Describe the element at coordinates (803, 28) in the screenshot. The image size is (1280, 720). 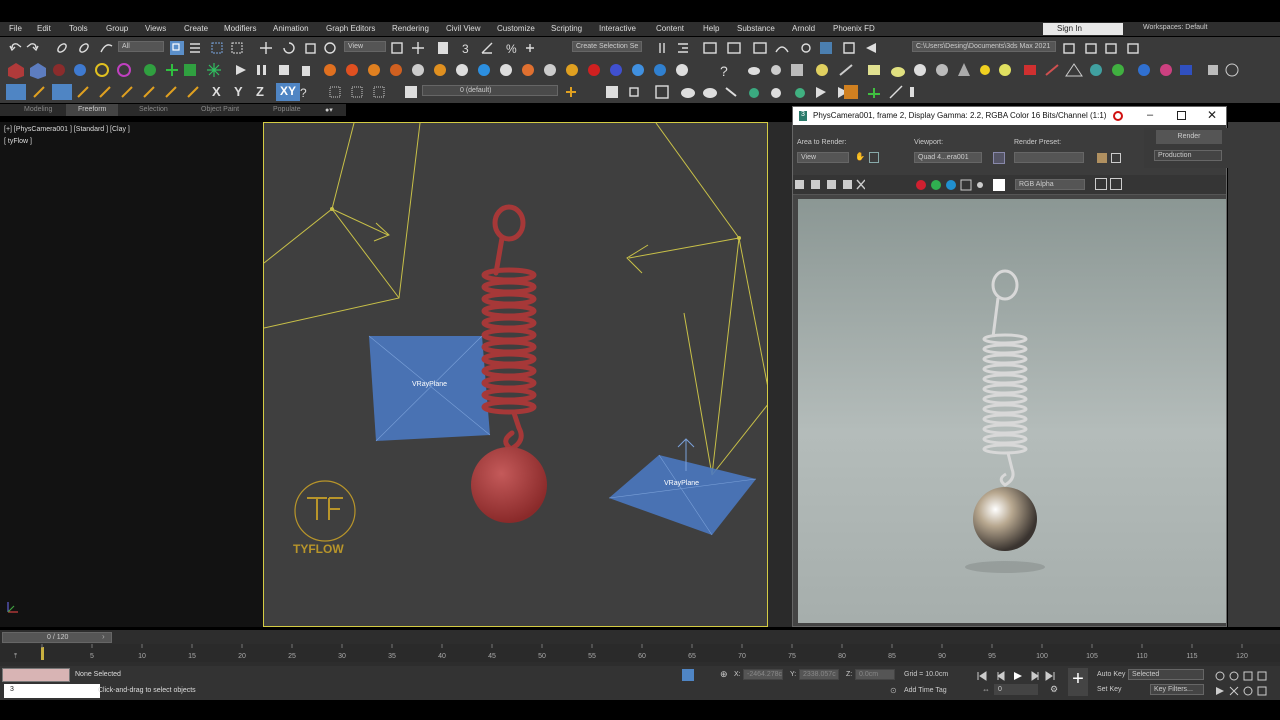
I see `menu-arnold: Arnold` at that location.